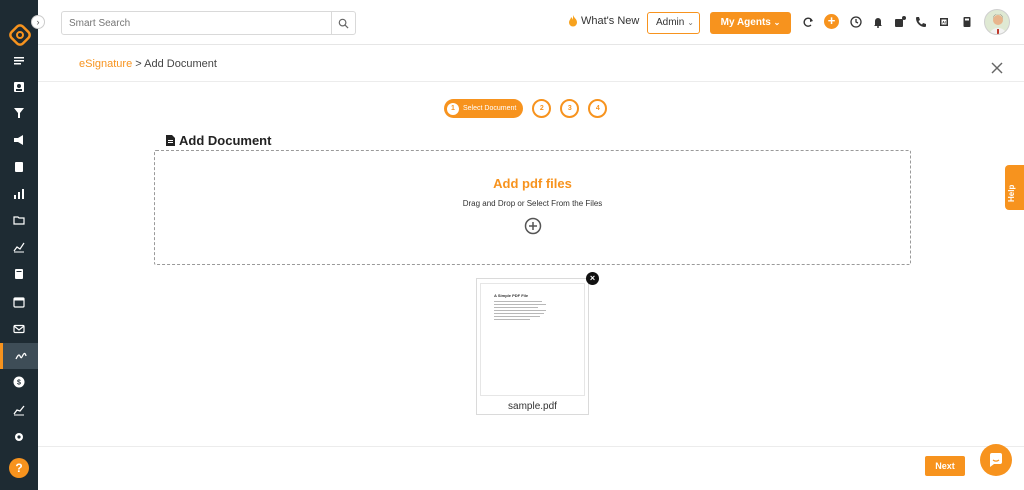  What do you see at coordinates (878, 22) in the screenshot?
I see `bell-icon` at bounding box center [878, 22].